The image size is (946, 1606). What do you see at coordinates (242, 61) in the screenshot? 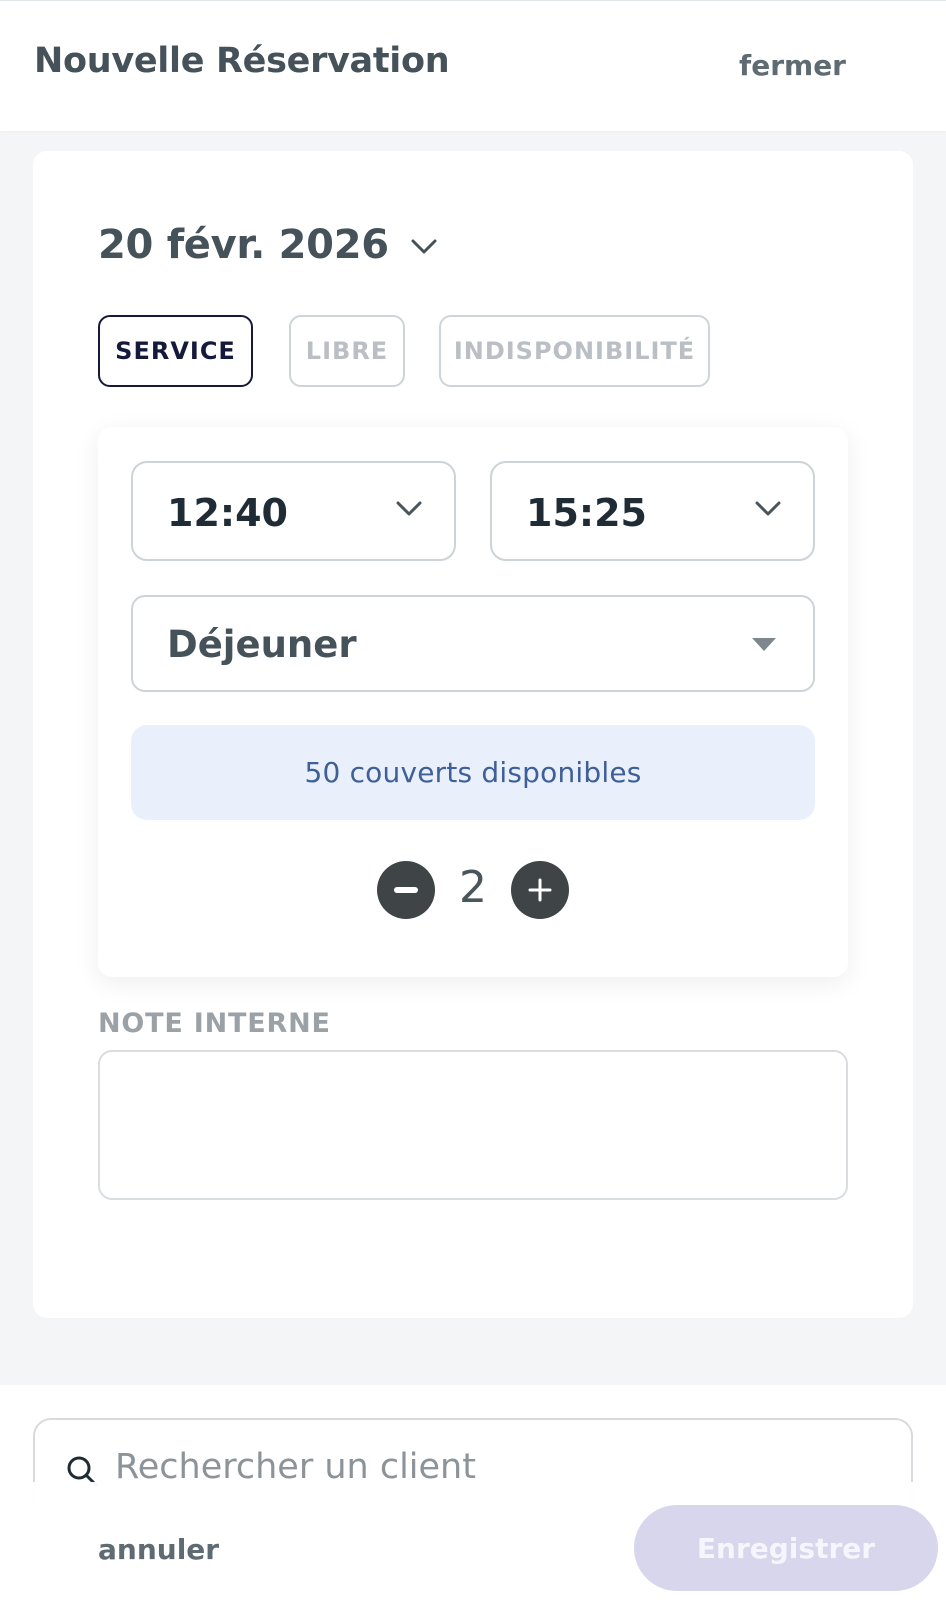
I see `page-title: Nouvelle Réservation` at bounding box center [242, 61].